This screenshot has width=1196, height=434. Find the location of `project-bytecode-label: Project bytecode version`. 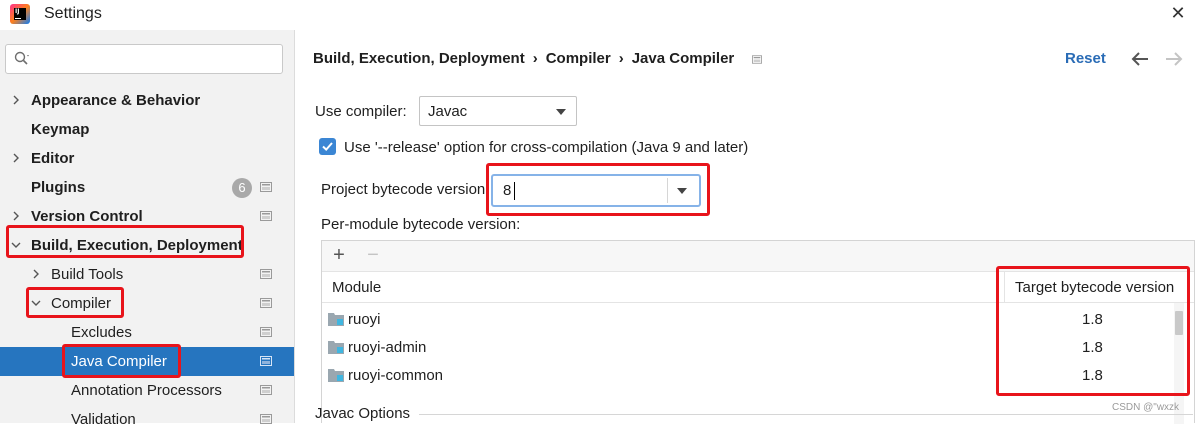

project-bytecode-label: Project bytecode version is located at coordinates (403, 189).